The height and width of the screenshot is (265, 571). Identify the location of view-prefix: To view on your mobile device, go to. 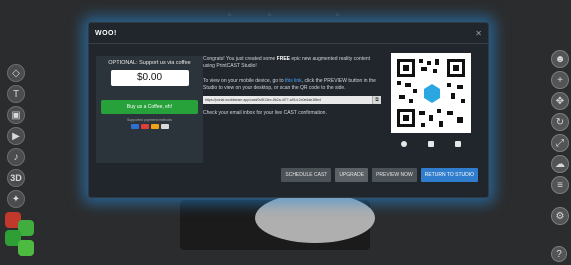
(243, 81).